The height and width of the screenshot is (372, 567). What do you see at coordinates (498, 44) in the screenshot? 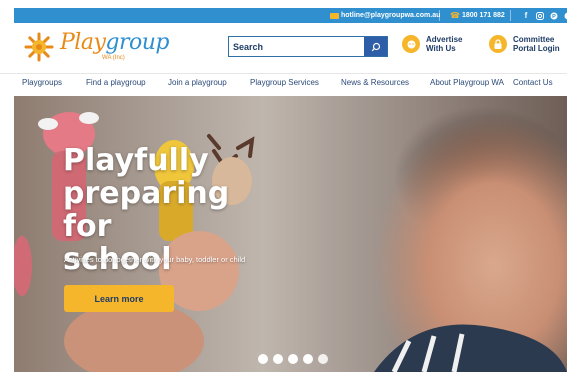
I see `lock-icon` at bounding box center [498, 44].